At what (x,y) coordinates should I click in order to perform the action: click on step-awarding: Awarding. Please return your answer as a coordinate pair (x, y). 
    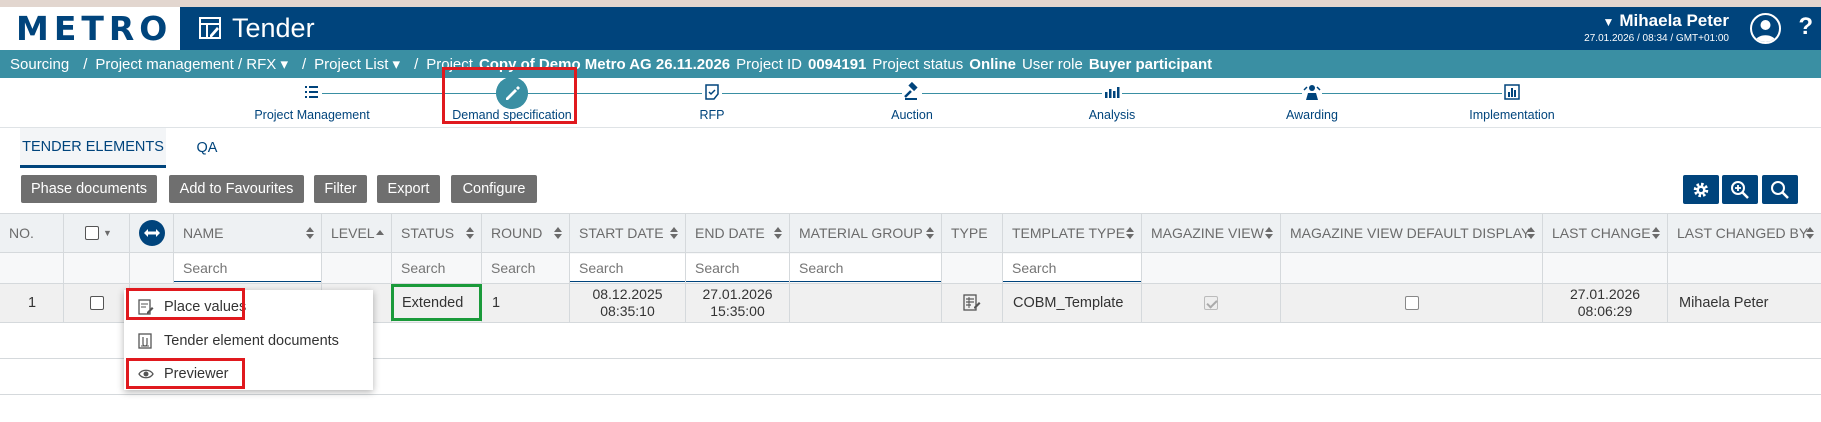
    Looking at the image, I should click on (1312, 103).